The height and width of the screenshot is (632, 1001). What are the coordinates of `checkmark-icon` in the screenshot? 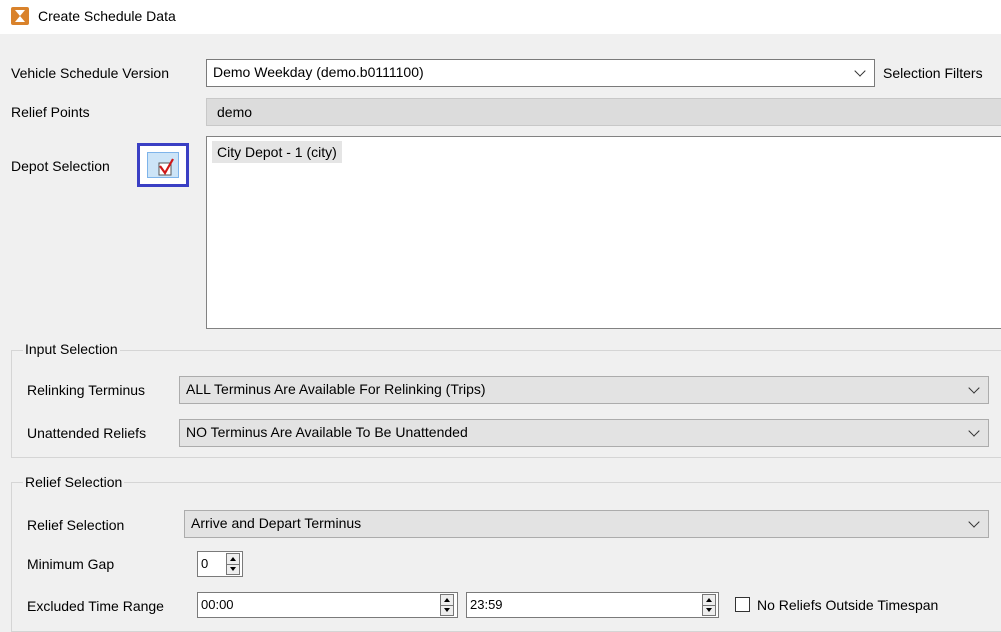 It's located at (166, 167).